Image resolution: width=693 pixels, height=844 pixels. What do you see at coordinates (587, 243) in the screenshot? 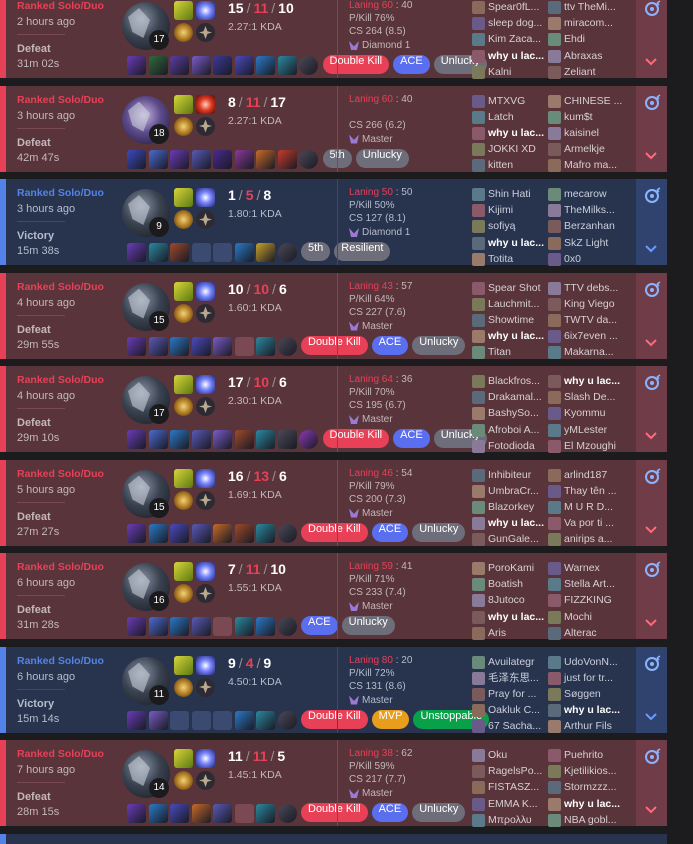
I see `participant: SkZ Light` at bounding box center [587, 243].